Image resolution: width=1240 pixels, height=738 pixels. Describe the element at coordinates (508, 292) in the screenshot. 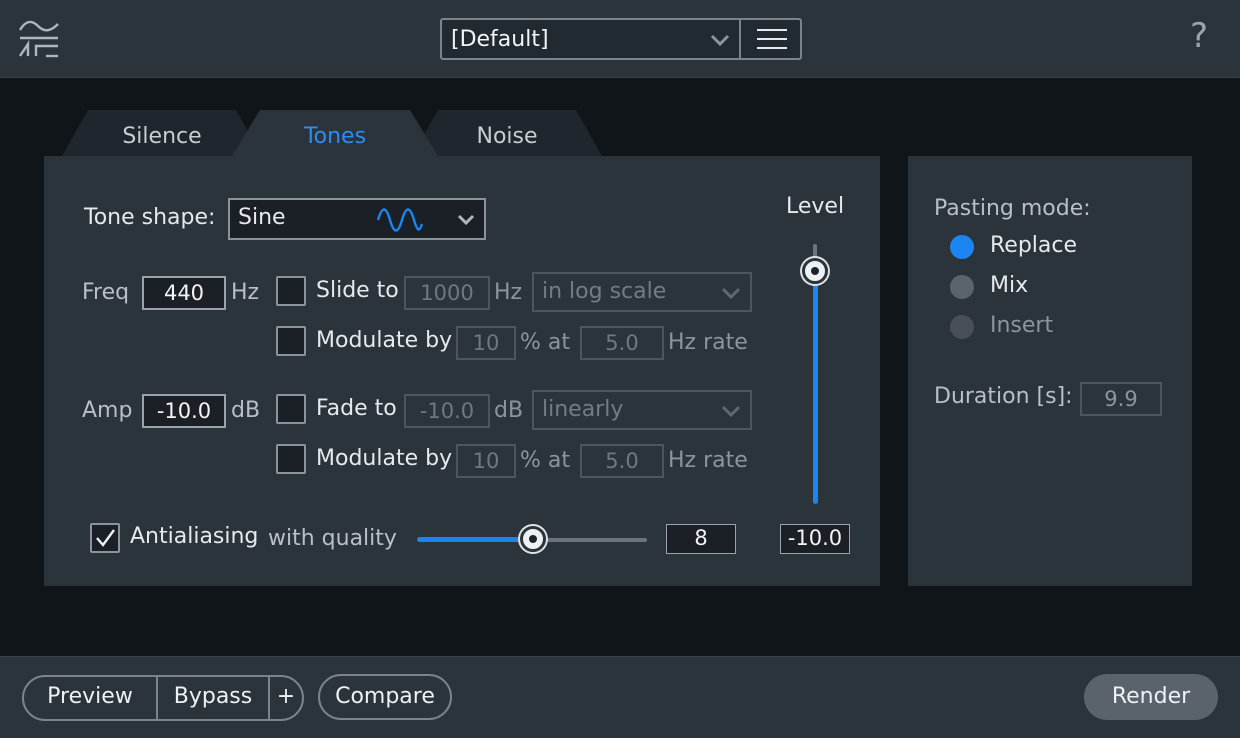

I see `slide-unit: Hz` at that location.